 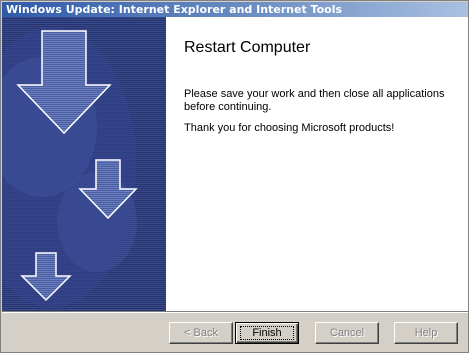 What do you see at coordinates (235, 312) in the screenshot?
I see `button-separator` at bounding box center [235, 312].